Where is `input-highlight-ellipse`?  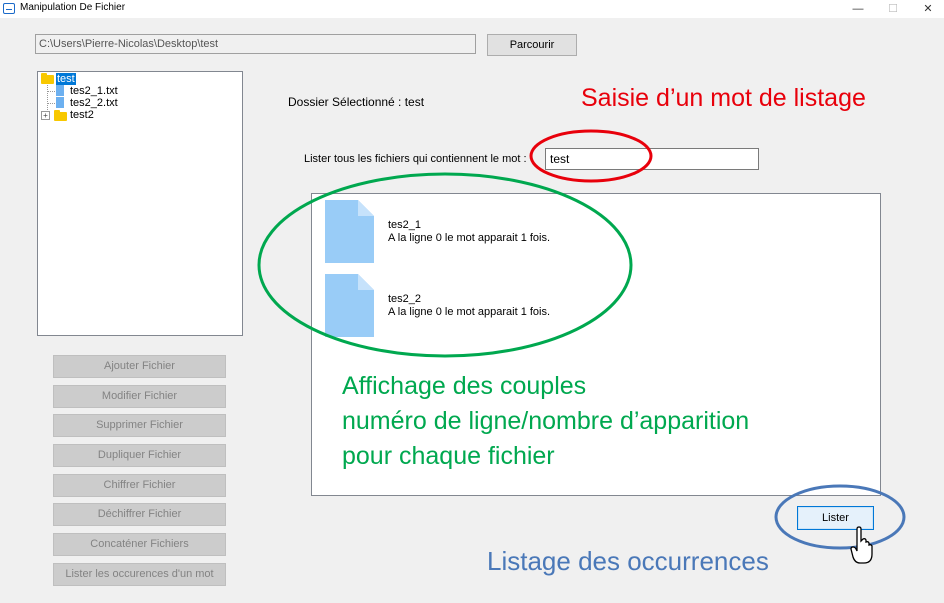
input-highlight-ellipse is located at coordinates (591, 156).